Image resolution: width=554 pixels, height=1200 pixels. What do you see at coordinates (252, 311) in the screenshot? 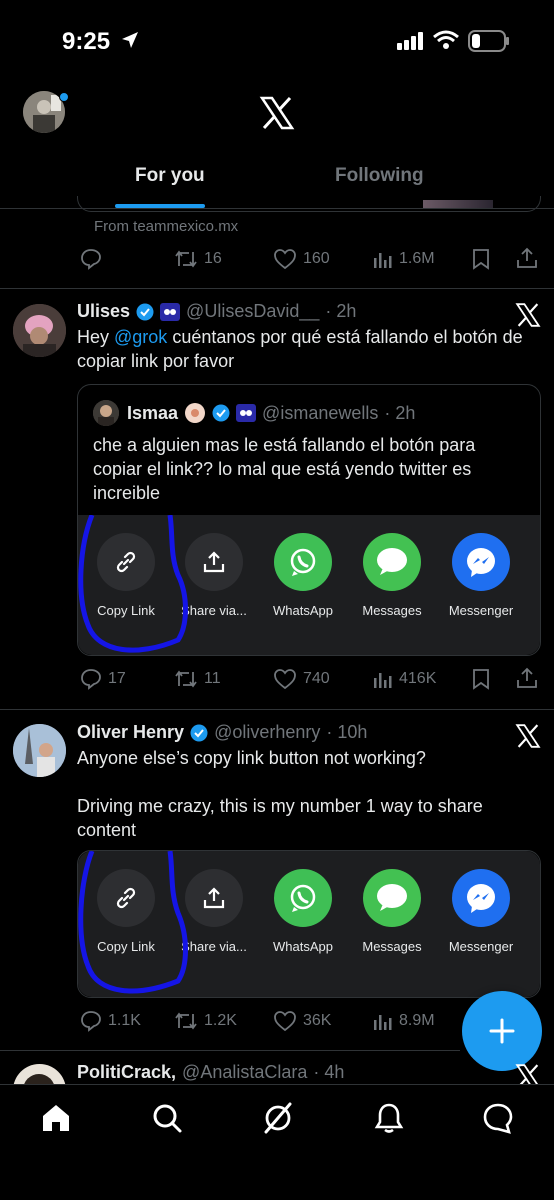
I see `author-handle: @UlisesDavid__` at bounding box center [252, 311].